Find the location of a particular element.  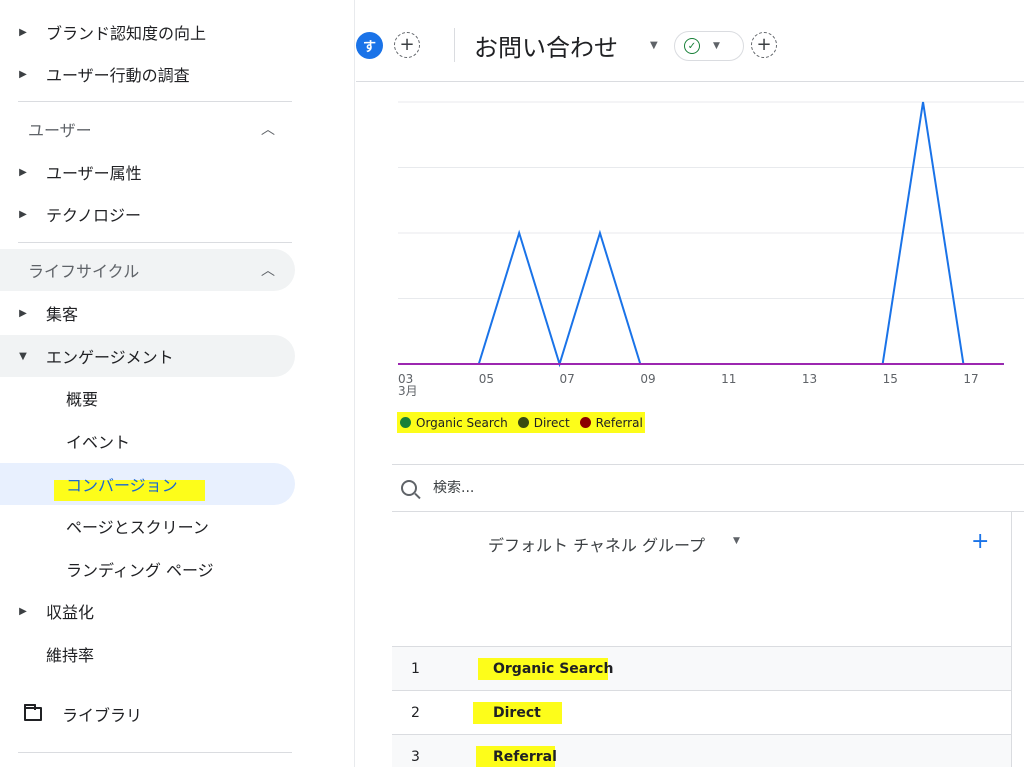

sidebar-item-label: ブランド認知度の向上 is located at coordinates (126, 33).